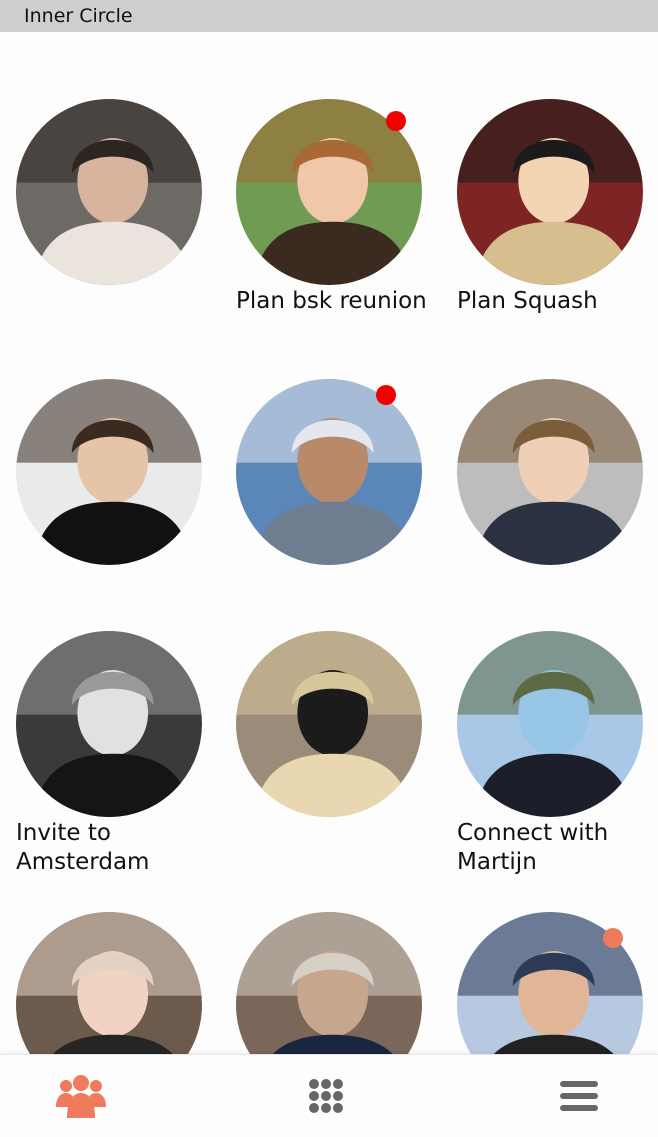 The height and width of the screenshot is (1137, 658). I want to click on nav-menu-button, so click(579, 1096).